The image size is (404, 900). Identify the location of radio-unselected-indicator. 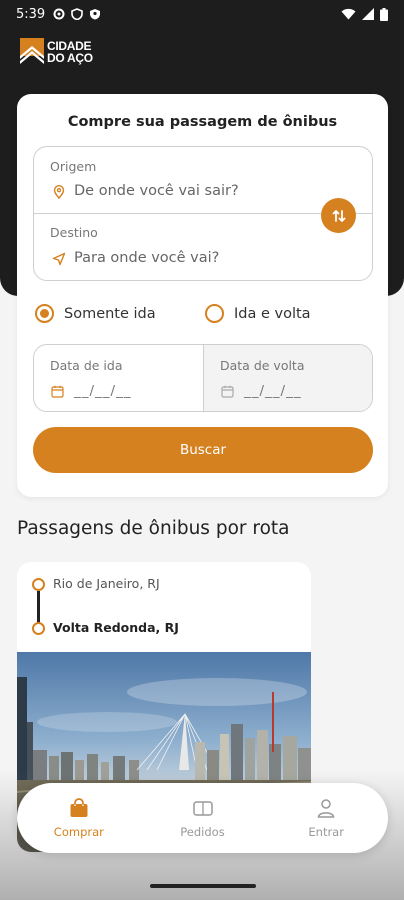
(214, 313).